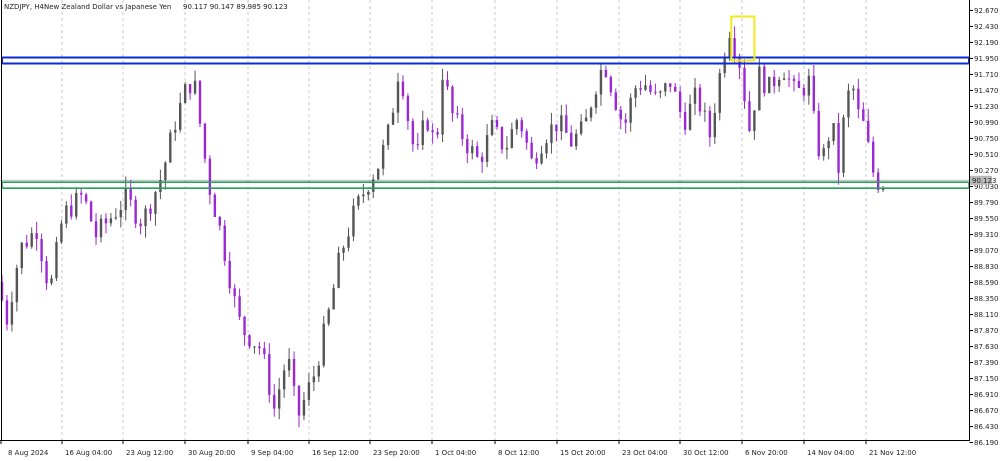 The image size is (1000, 461). What do you see at coordinates (766, 453) in the screenshot?
I see `x-tick-label: 6 Nov 20:00` at bounding box center [766, 453].